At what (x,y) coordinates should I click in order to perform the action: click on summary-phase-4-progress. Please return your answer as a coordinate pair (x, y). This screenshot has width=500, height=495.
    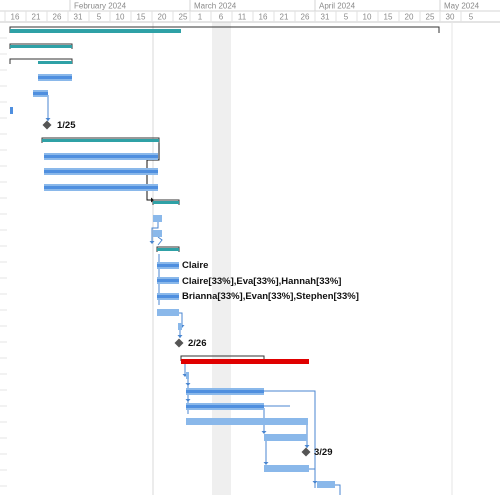
    Looking at the image, I should click on (168, 249).